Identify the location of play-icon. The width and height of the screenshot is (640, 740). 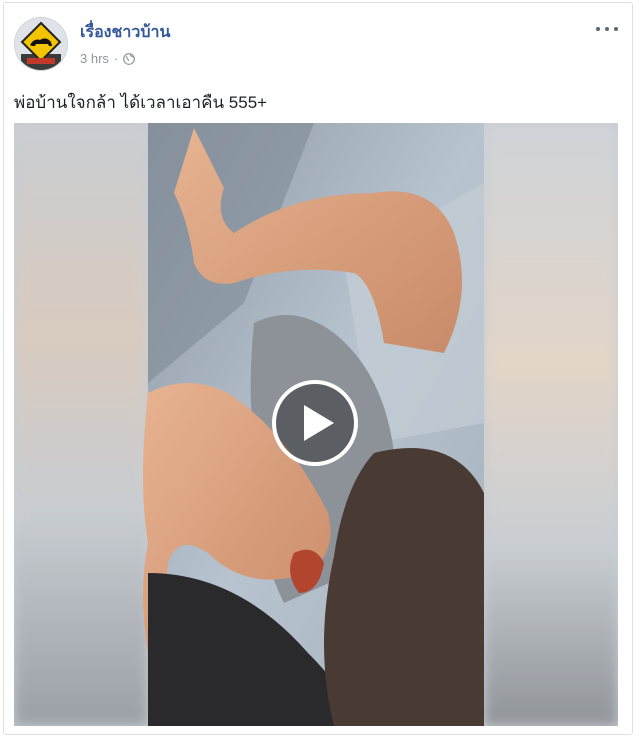
(319, 423).